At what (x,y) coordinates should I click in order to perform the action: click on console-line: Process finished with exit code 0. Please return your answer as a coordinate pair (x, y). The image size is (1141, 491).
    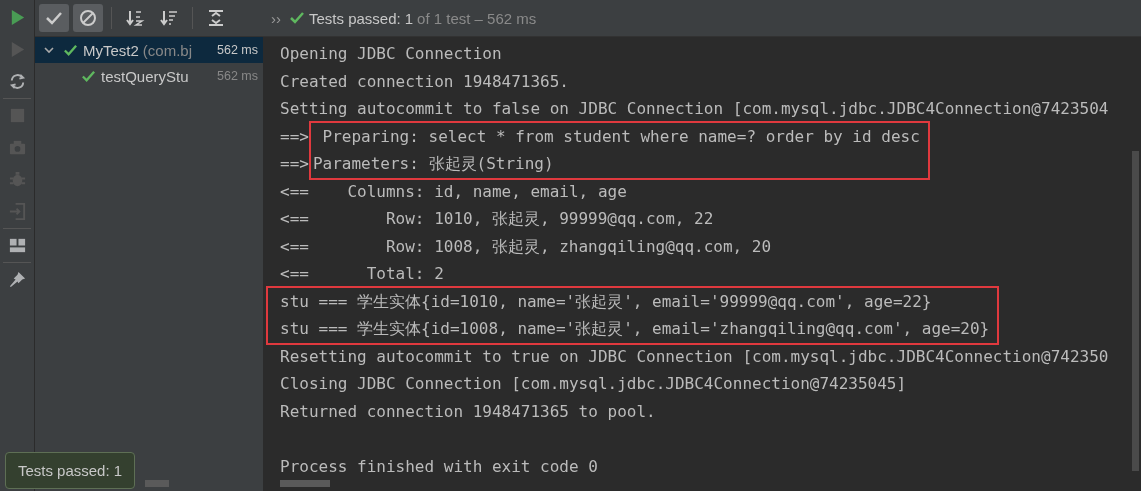
    Looking at the image, I should click on (439, 466).